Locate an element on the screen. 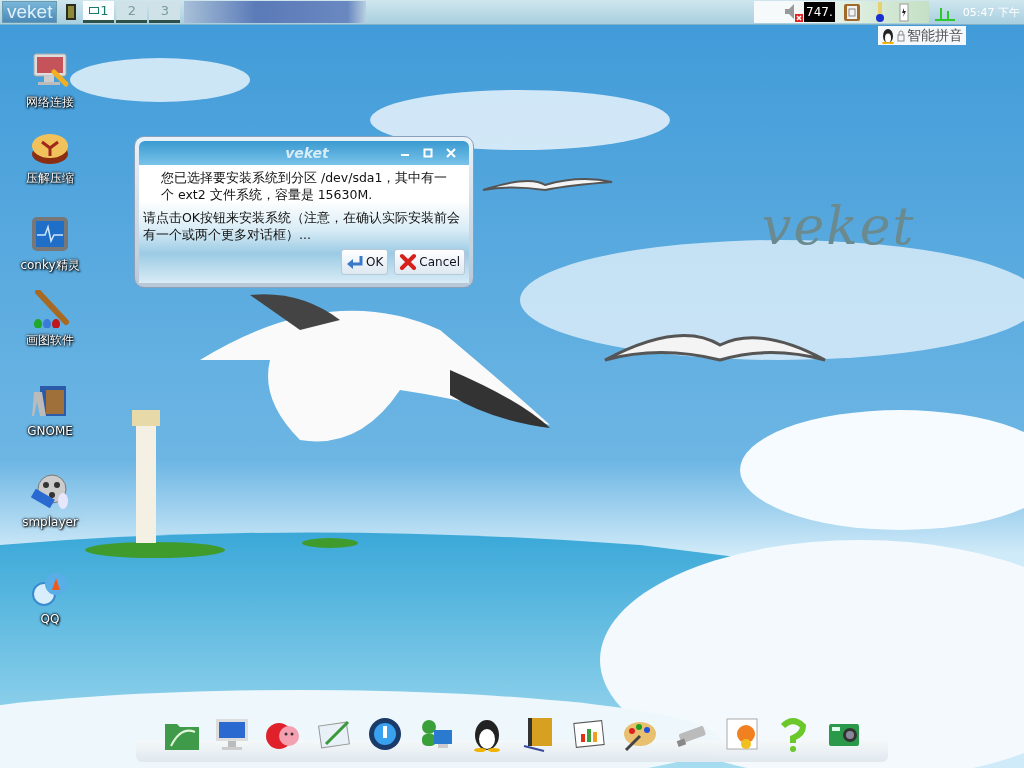 This screenshot has width=1024, height=768. film-reel-icon is located at coordinates (50, 492).